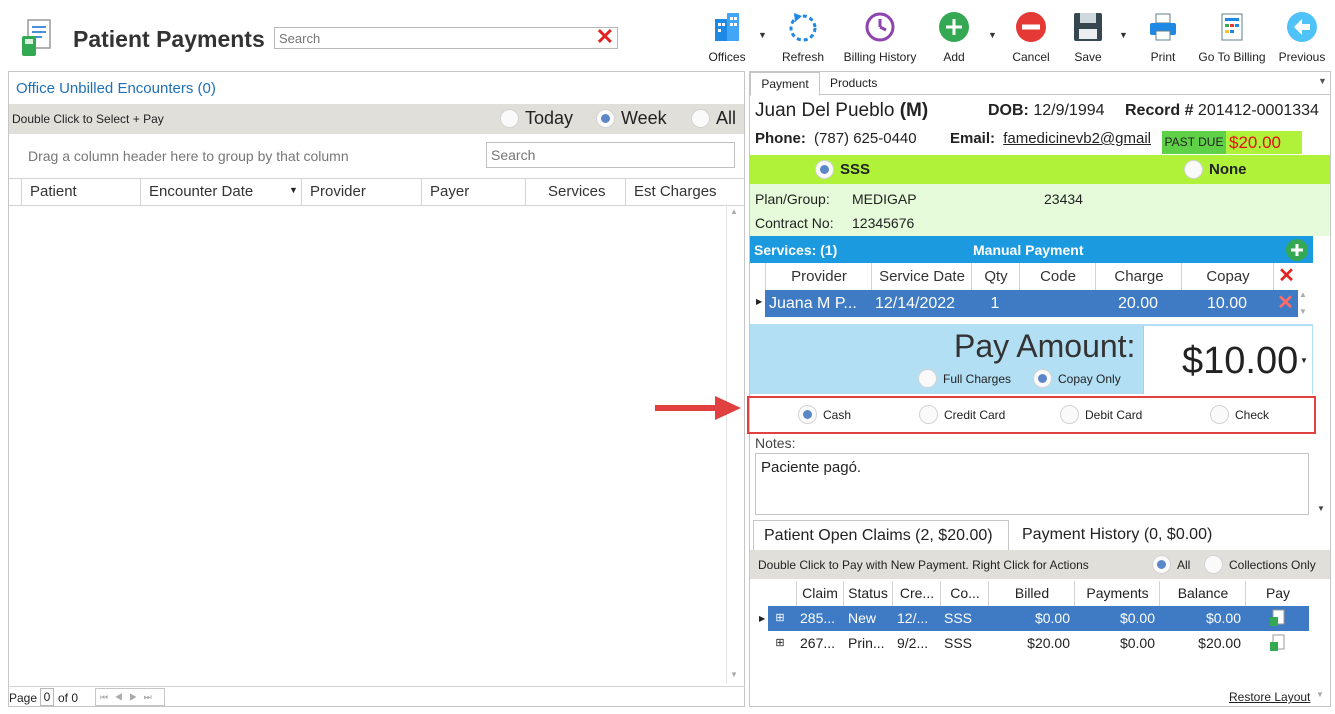  I want to click on debit-card-radio, so click(1069, 414).